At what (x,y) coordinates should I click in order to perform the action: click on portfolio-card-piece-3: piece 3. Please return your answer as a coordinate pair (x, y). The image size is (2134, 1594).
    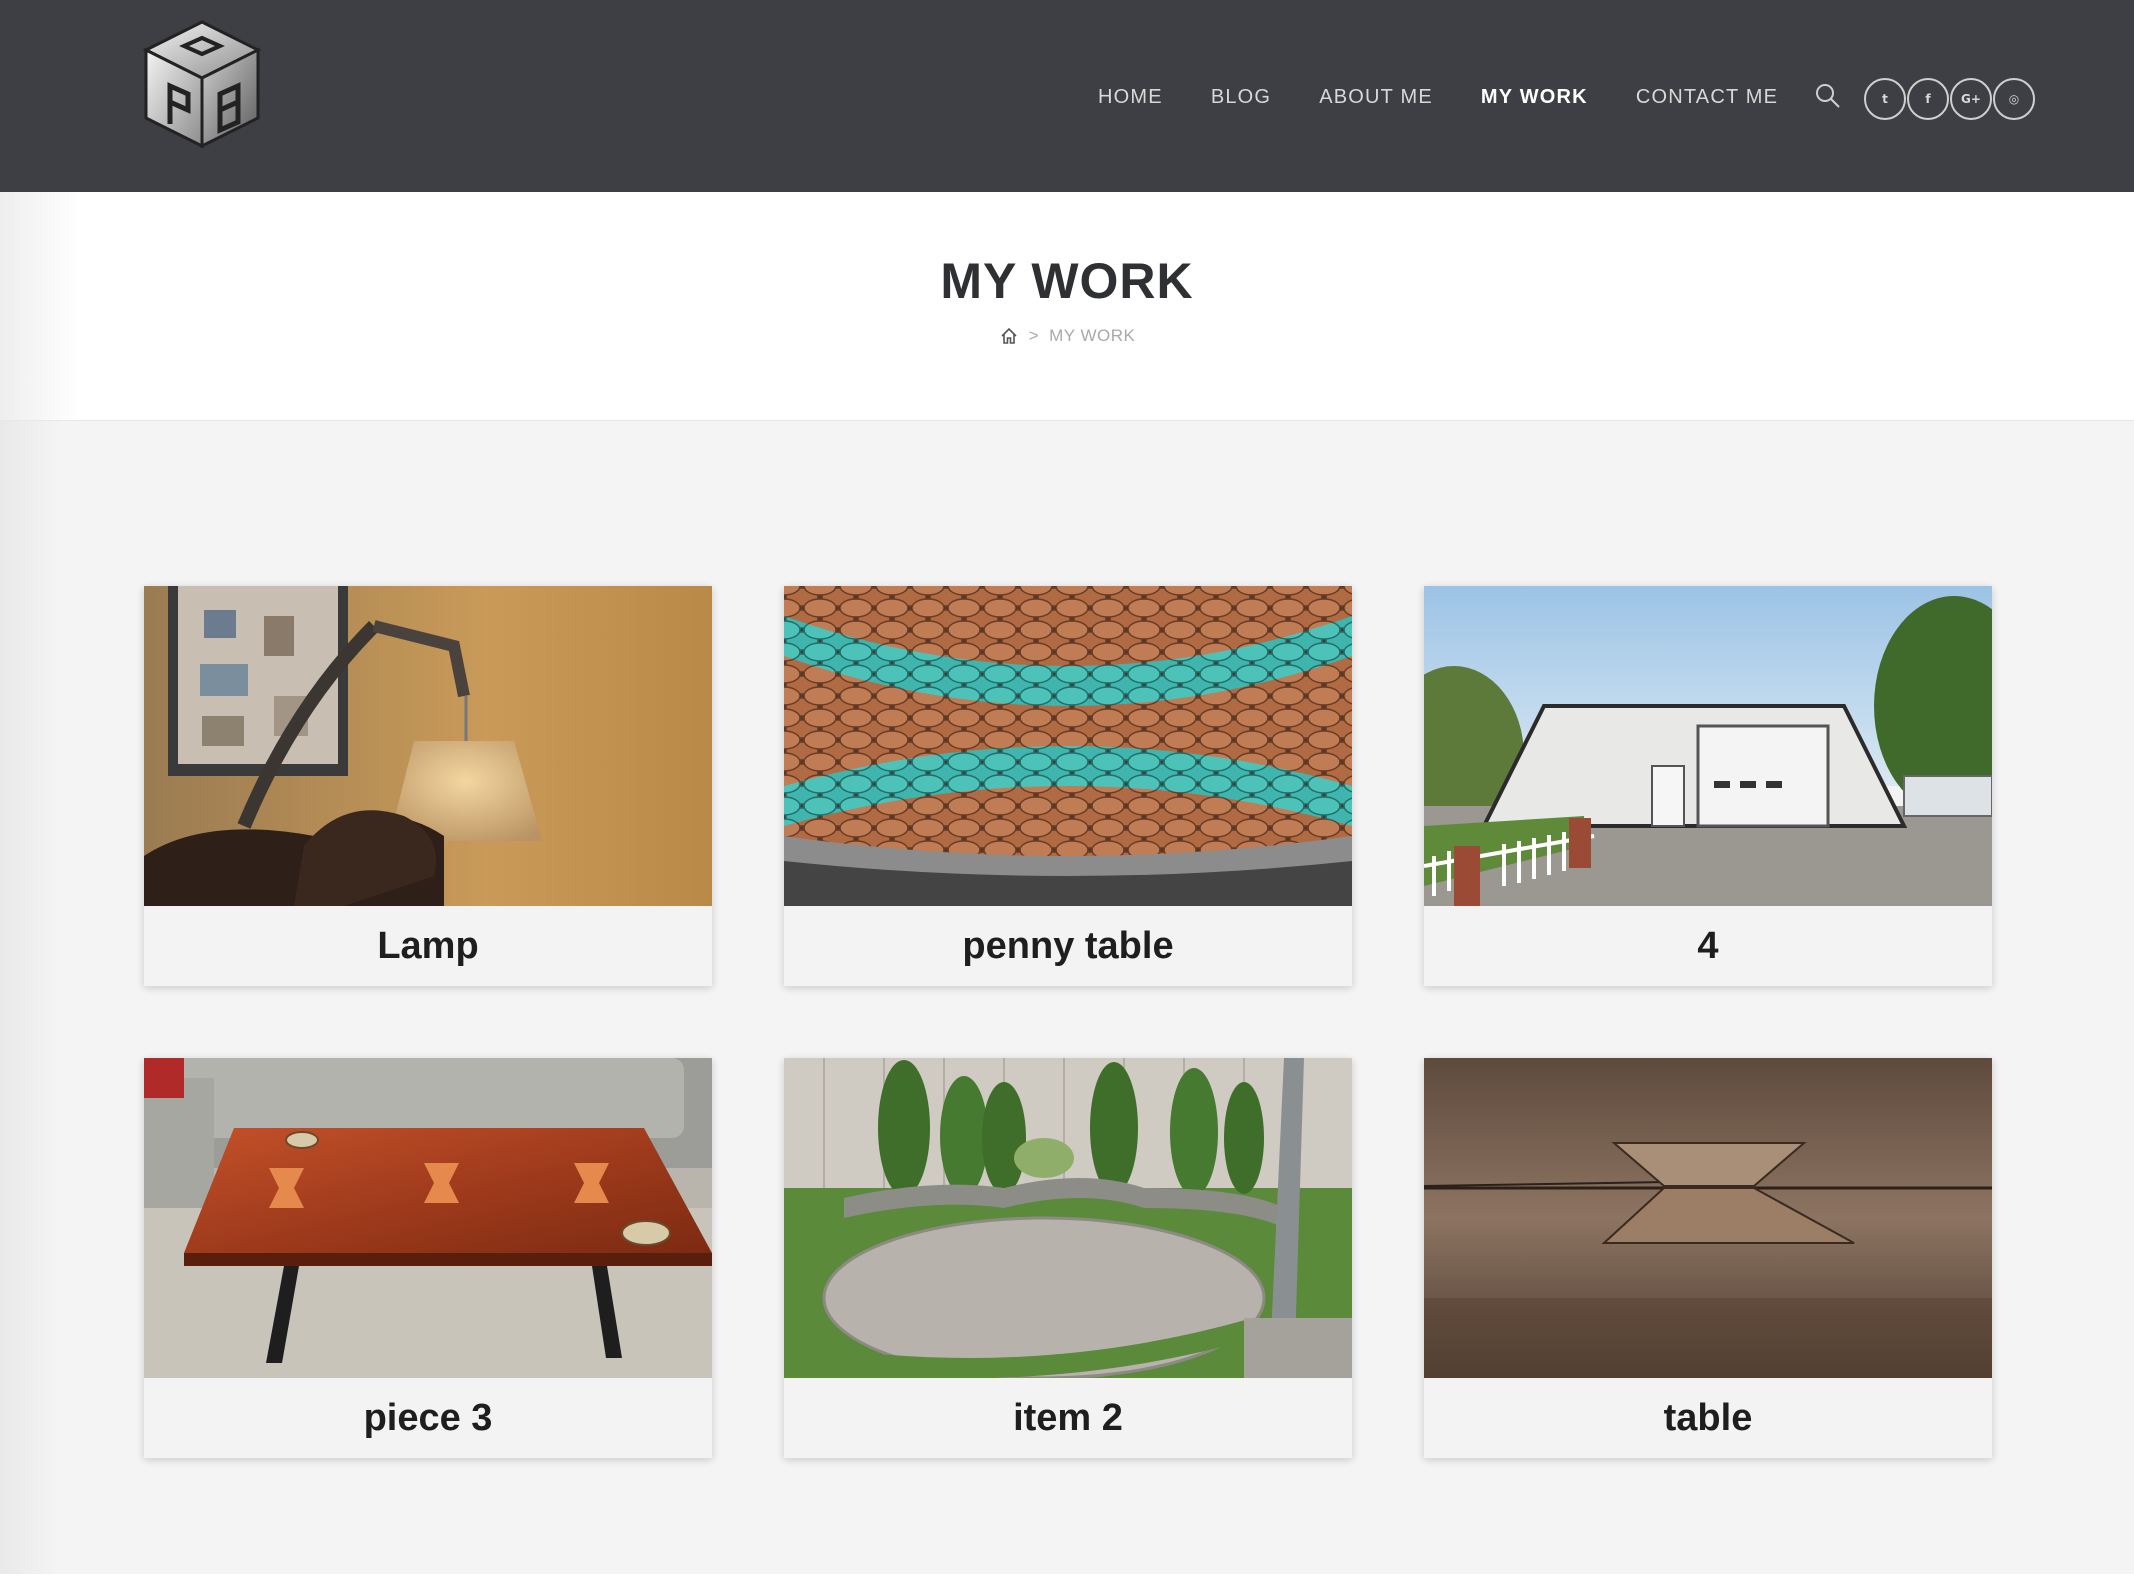
    Looking at the image, I should click on (428, 1258).